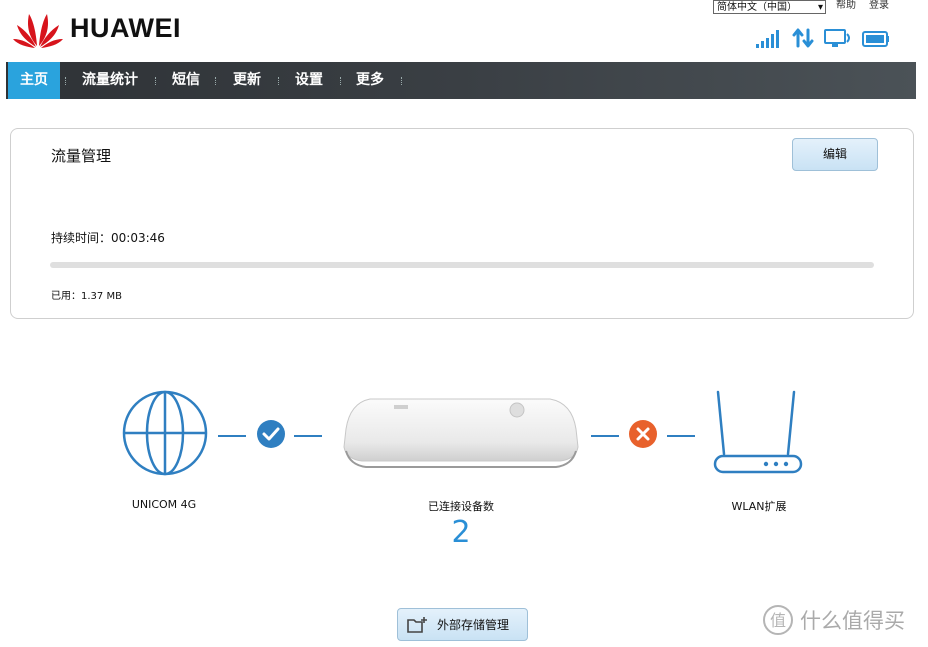 This screenshot has height=647, width=928. What do you see at coordinates (846, 6) in the screenshot?
I see `help-link: 帮助` at bounding box center [846, 6].